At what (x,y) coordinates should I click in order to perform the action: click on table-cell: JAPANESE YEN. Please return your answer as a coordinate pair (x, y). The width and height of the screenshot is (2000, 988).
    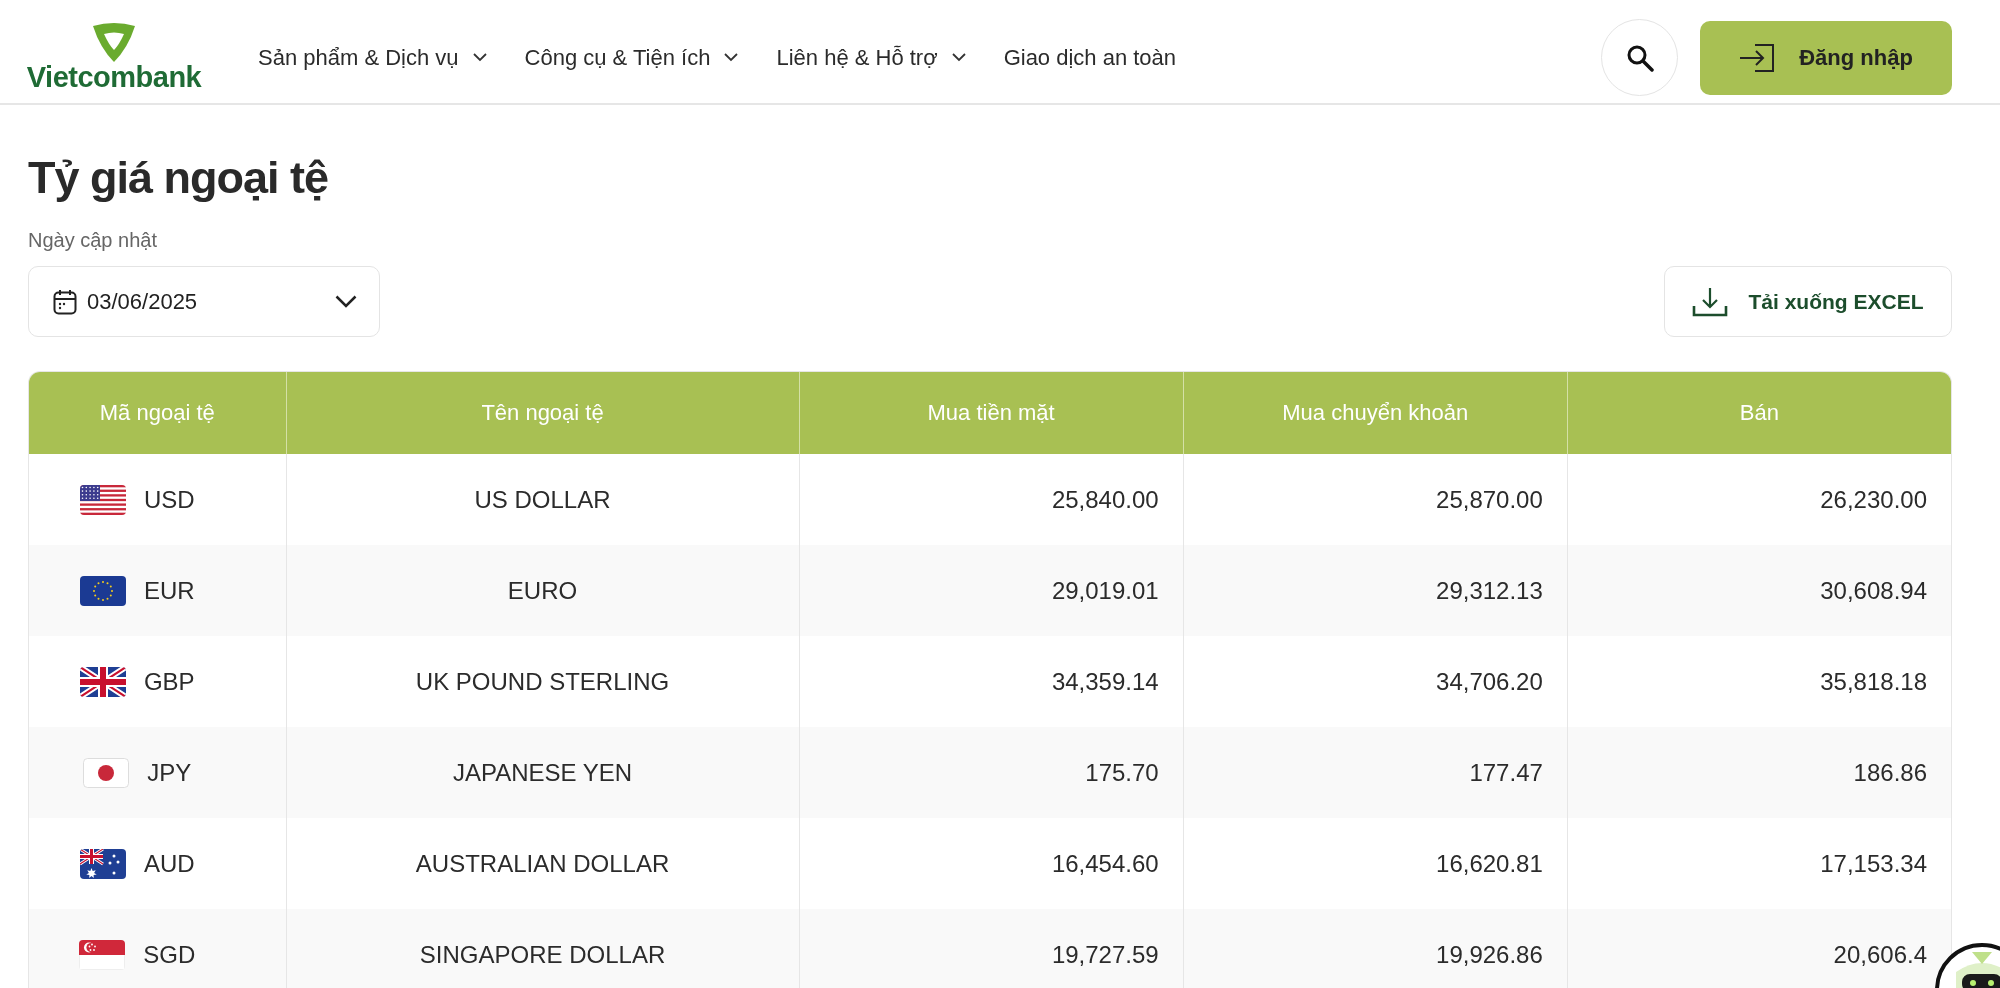
    Looking at the image, I should click on (542, 772).